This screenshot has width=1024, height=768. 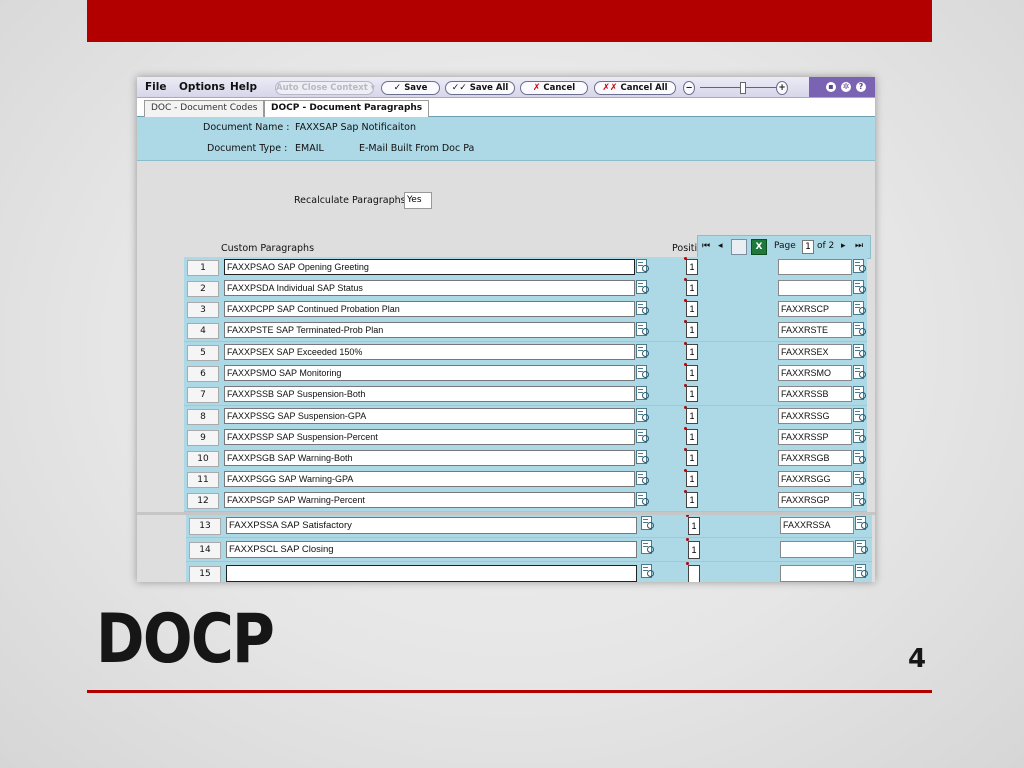 I want to click on tab-doc-document-codes: DOC - Document Codes, so click(x=204, y=108).